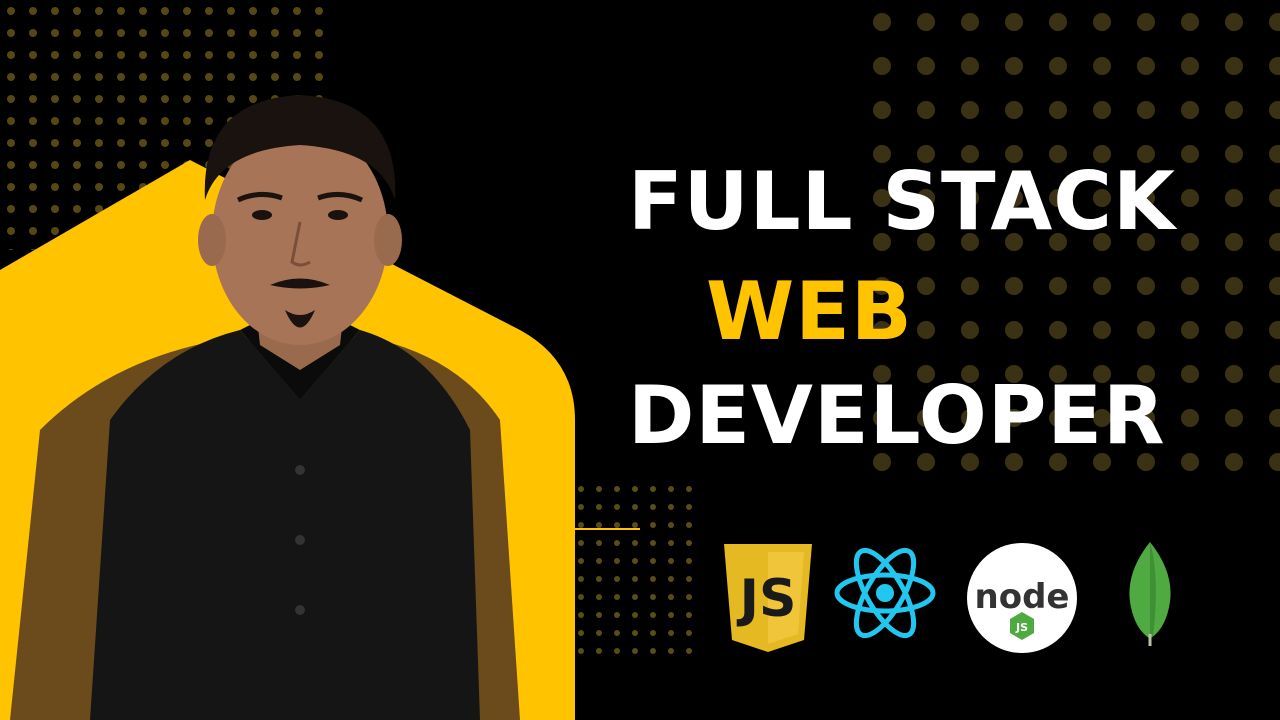 This screenshot has width=1280, height=720. What do you see at coordinates (897, 415) in the screenshot?
I see `headline-line-developer: DEVELOPER` at bounding box center [897, 415].